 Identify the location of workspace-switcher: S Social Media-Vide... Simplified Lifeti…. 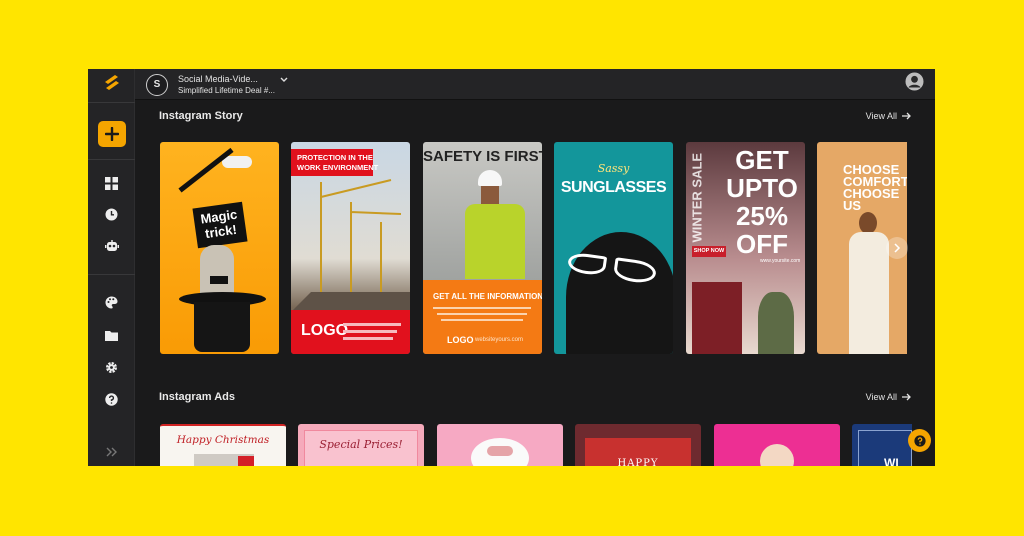
(217, 84).